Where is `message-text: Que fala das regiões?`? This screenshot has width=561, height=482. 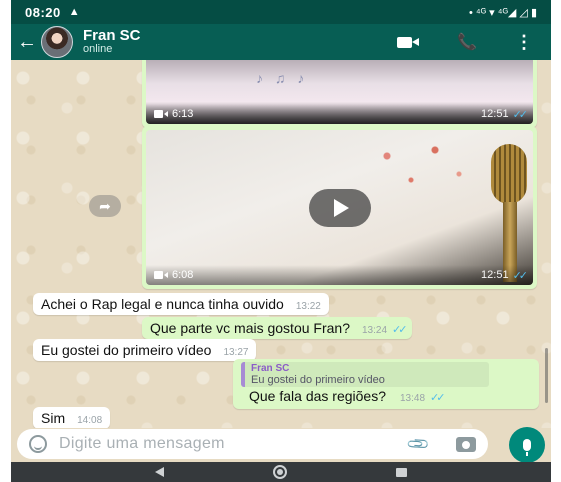
message-text: Que fala das regiões? is located at coordinates (317, 396).